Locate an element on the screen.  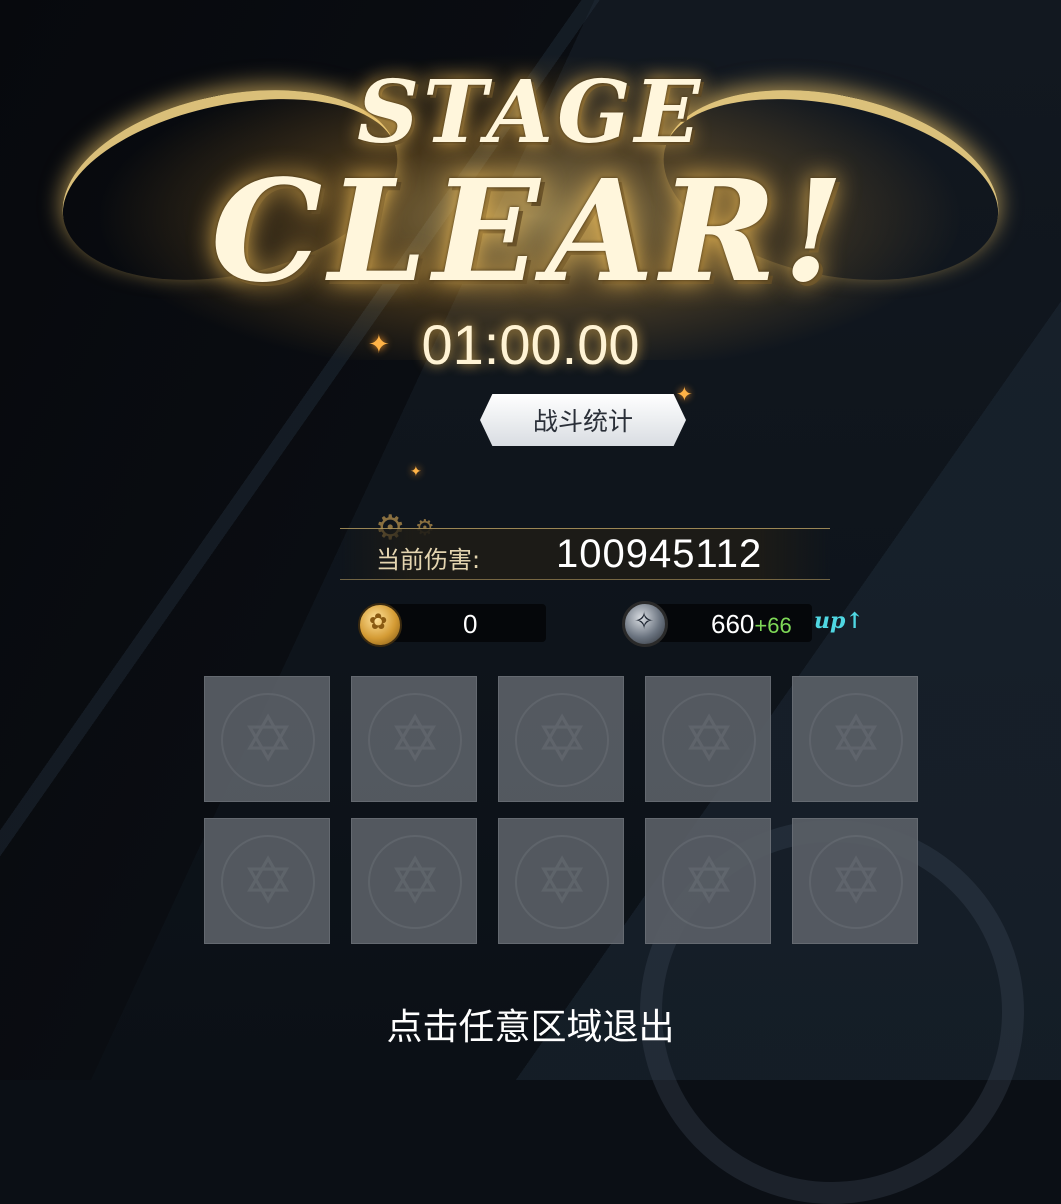
silver-coin-icon is located at coordinates (645, 624).